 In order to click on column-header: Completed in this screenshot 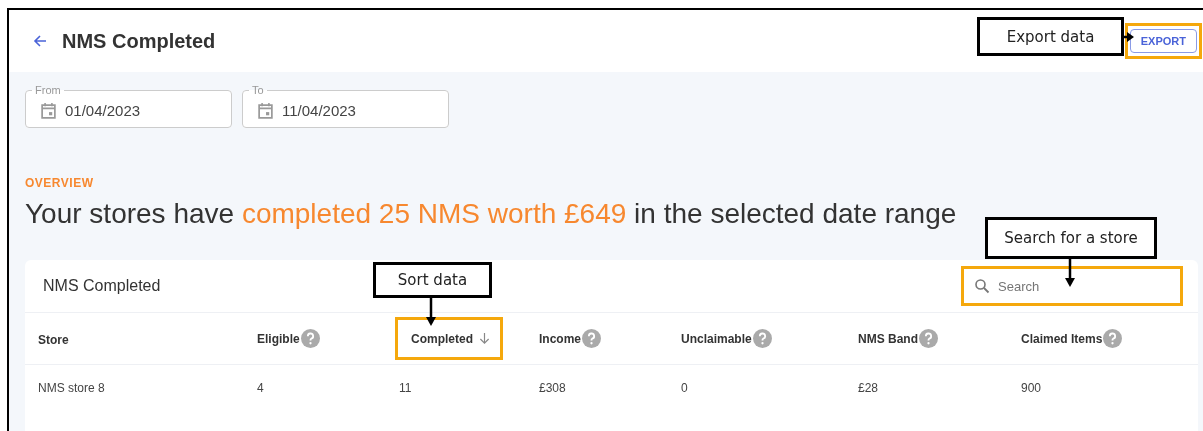, I will do `click(449, 338)`.